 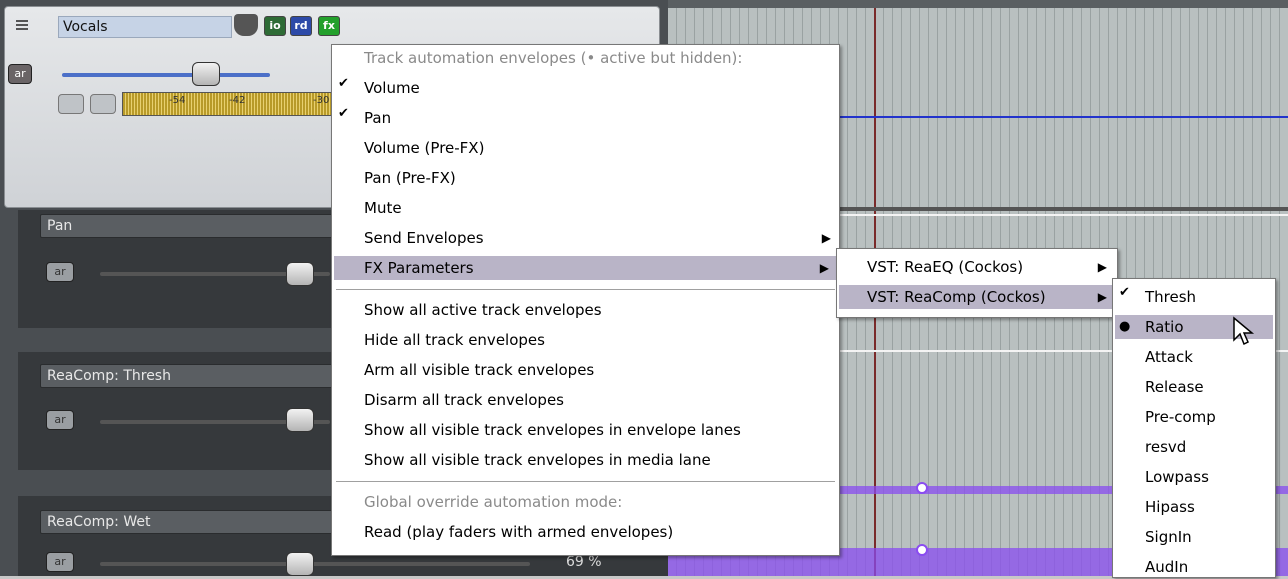 What do you see at coordinates (424, 148) in the screenshot?
I see `menu-item-volume-prefx: Volume (Pre-FX)` at bounding box center [424, 148].